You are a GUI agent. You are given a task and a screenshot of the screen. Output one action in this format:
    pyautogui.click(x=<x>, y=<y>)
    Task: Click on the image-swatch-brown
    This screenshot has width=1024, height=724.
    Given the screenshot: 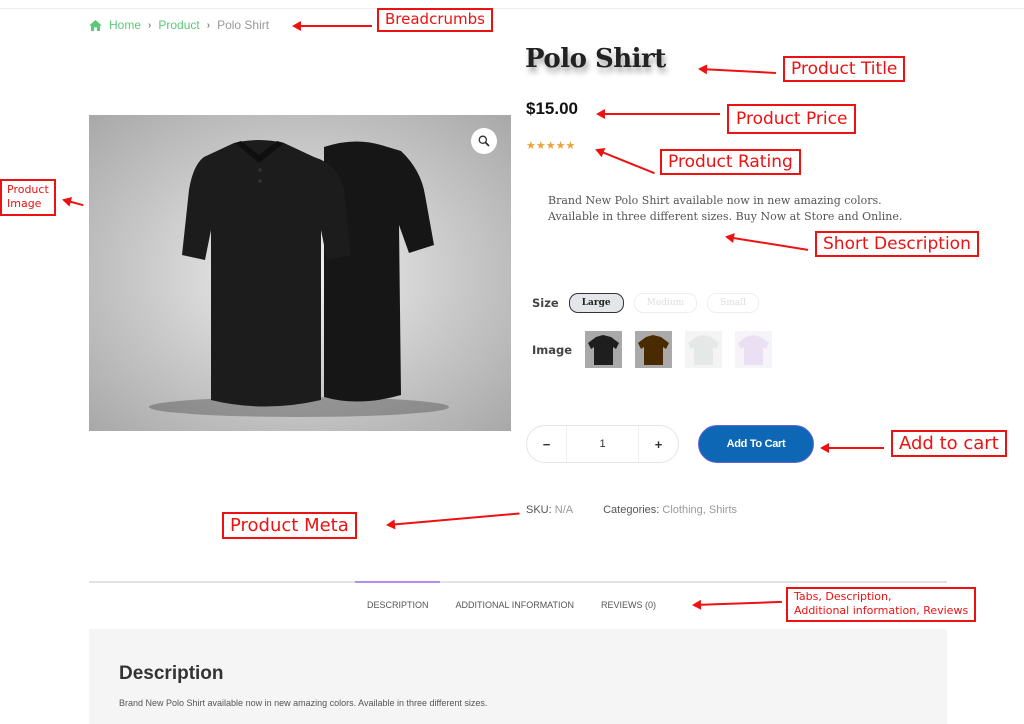 What is the action you would take?
    pyautogui.click(x=654, y=349)
    